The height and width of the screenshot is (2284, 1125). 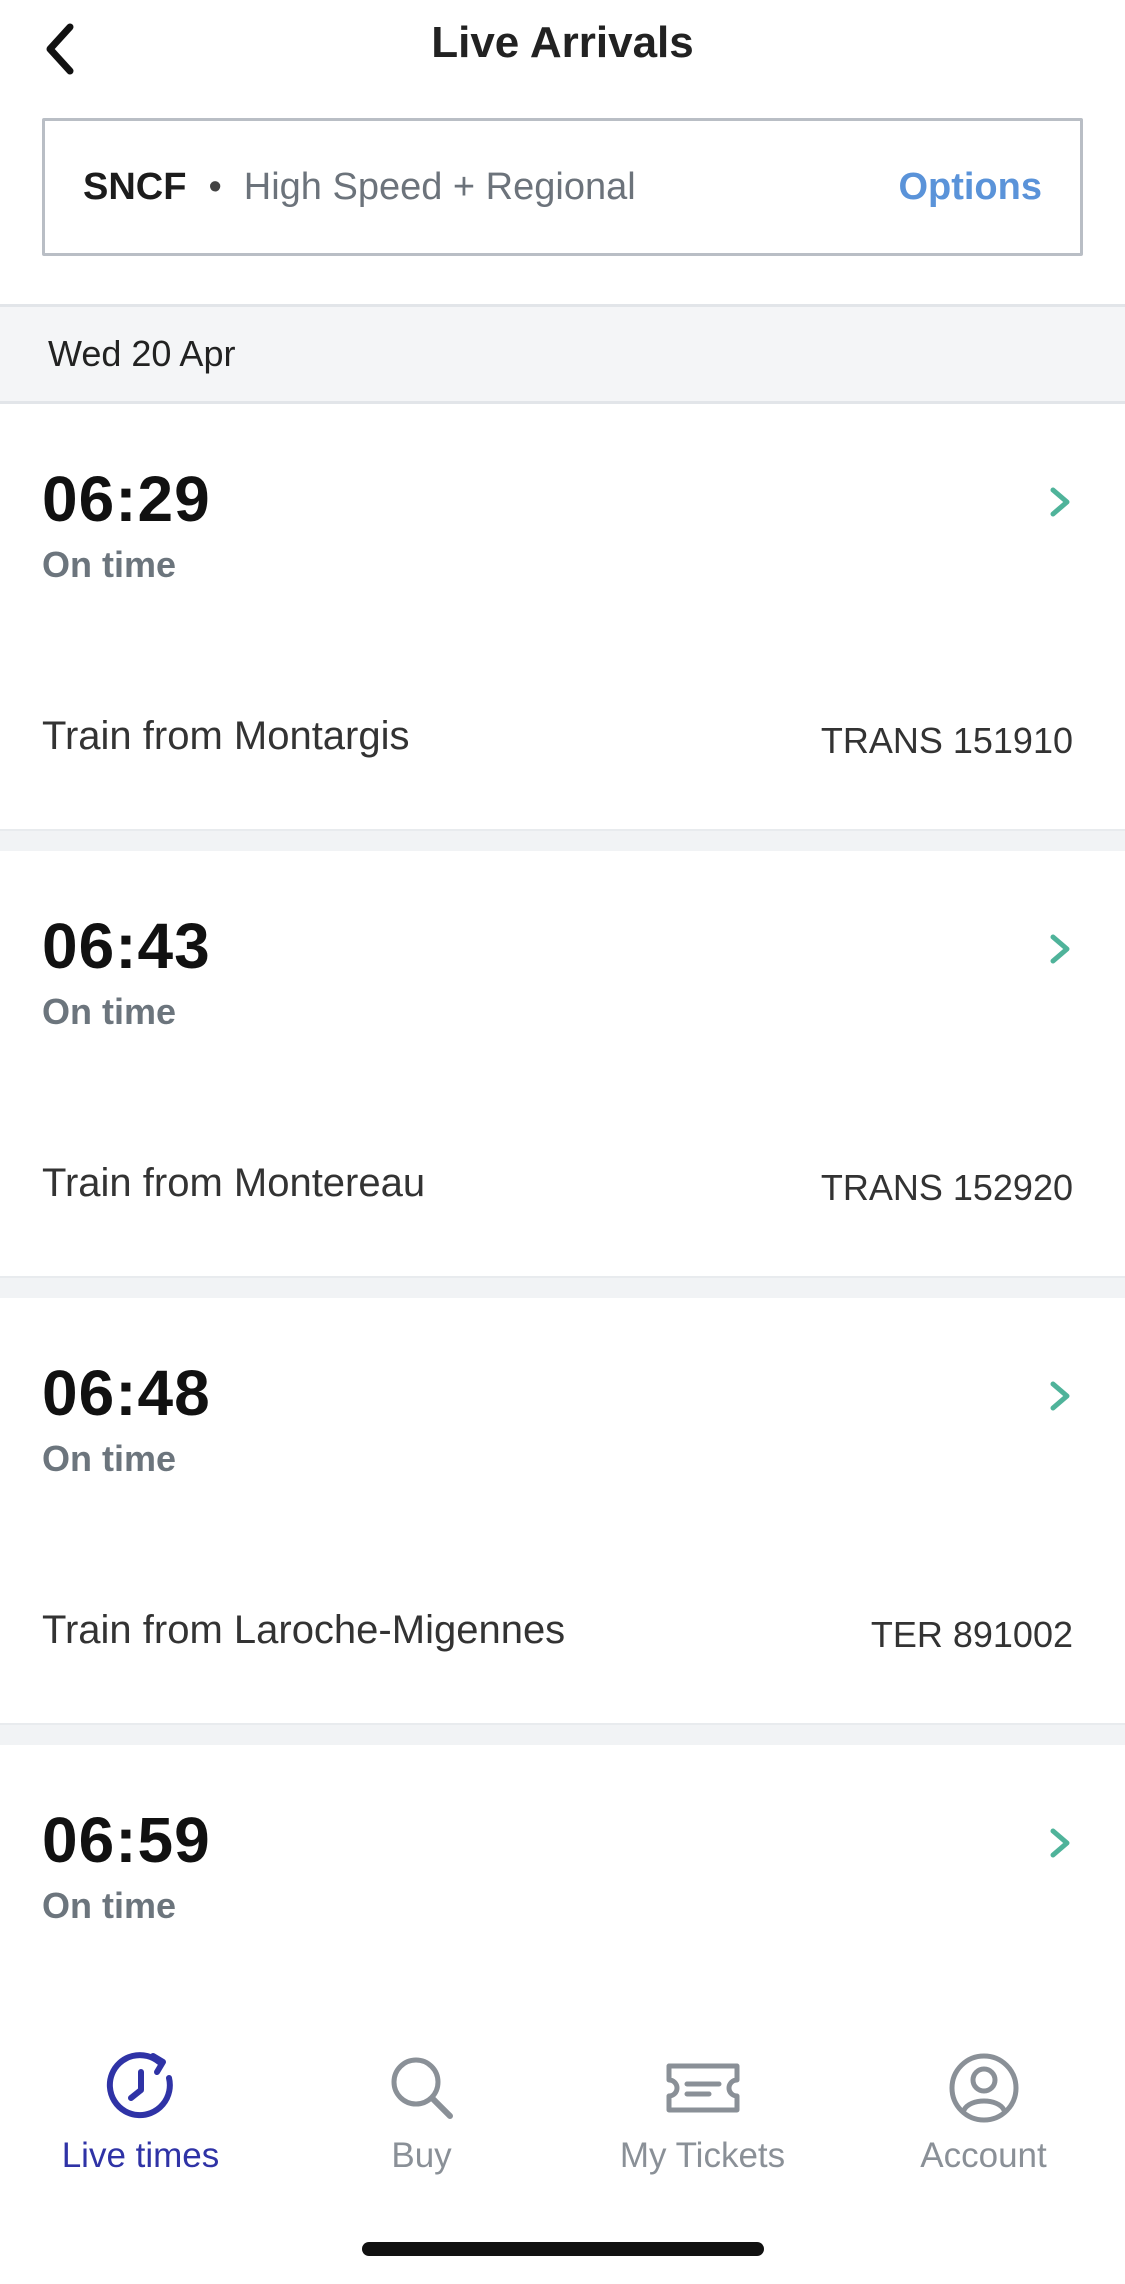 What do you see at coordinates (702, 2118) in the screenshot?
I see `tab-my-tickets: My Tickets` at bounding box center [702, 2118].